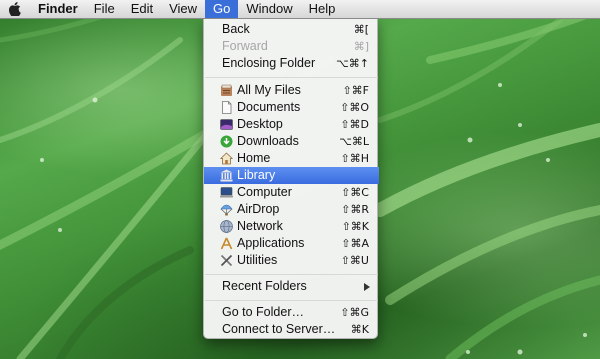 This screenshot has width=600, height=359. I want to click on menu-item-label: Computer, so click(264, 192).